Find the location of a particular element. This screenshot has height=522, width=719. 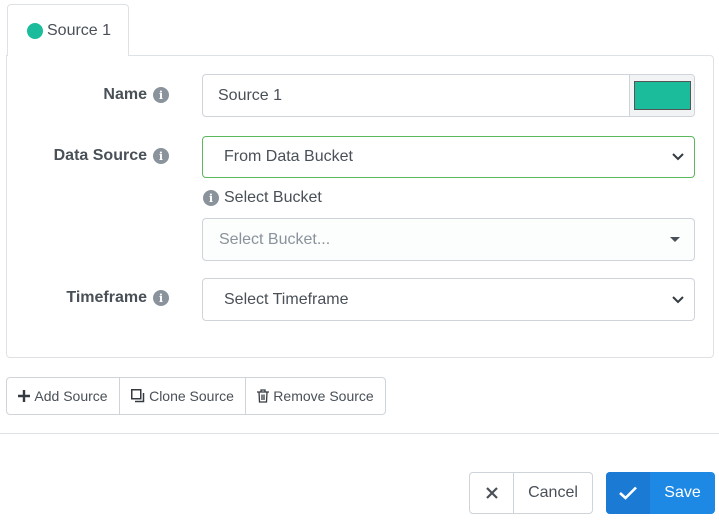

tab-source-1: Source 1 is located at coordinates (68, 30).